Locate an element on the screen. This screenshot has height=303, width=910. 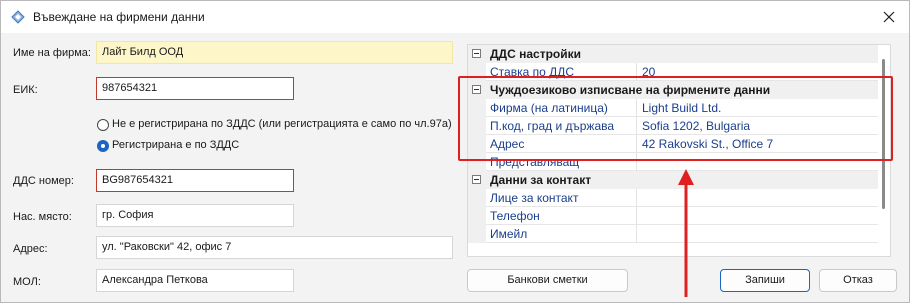
grid-scrollbar is located at coordinates (884, 150).